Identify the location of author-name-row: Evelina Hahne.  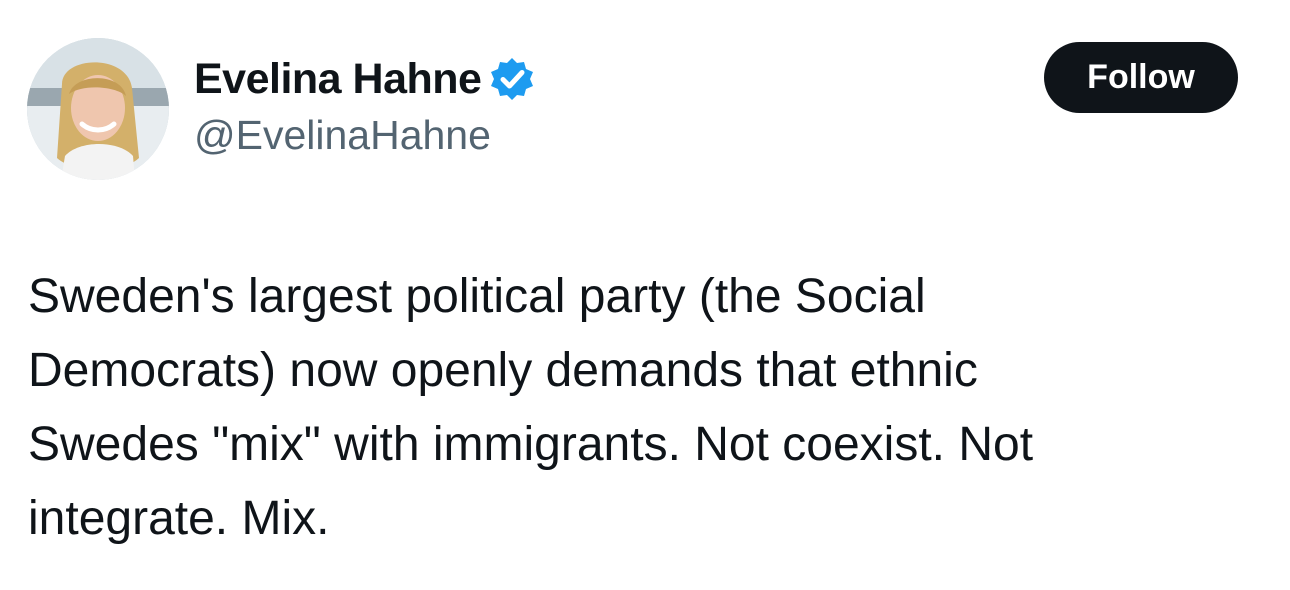
(364, 79).